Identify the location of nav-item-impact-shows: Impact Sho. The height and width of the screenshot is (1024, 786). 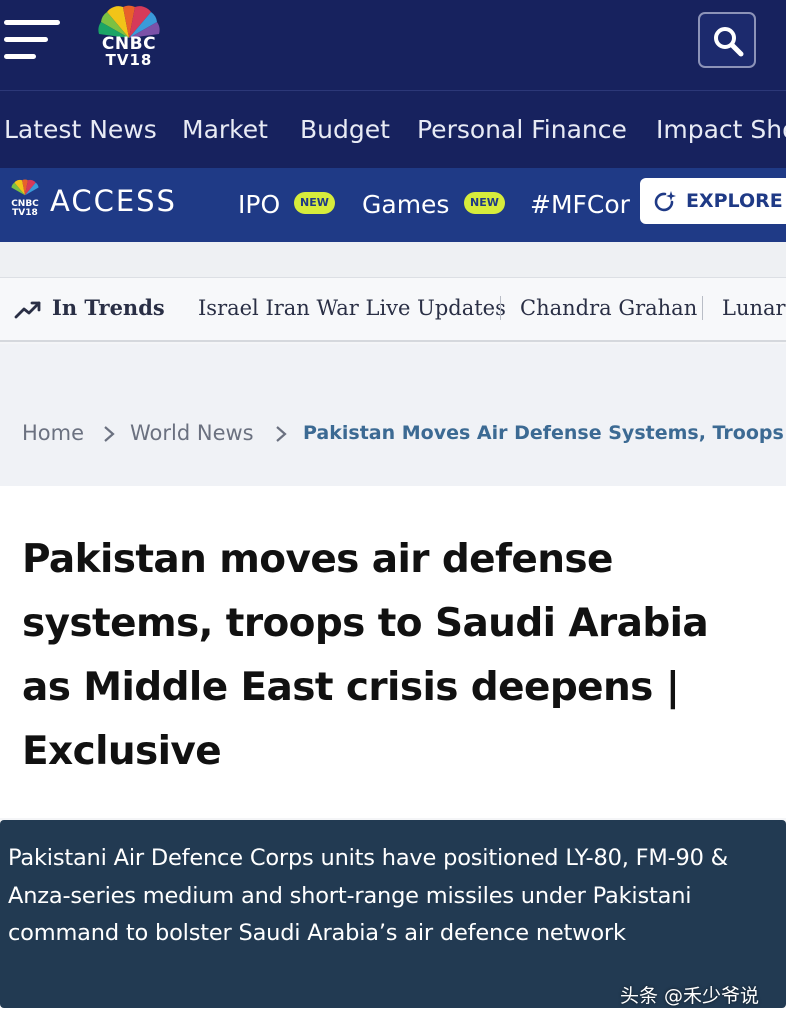
(721, 130).